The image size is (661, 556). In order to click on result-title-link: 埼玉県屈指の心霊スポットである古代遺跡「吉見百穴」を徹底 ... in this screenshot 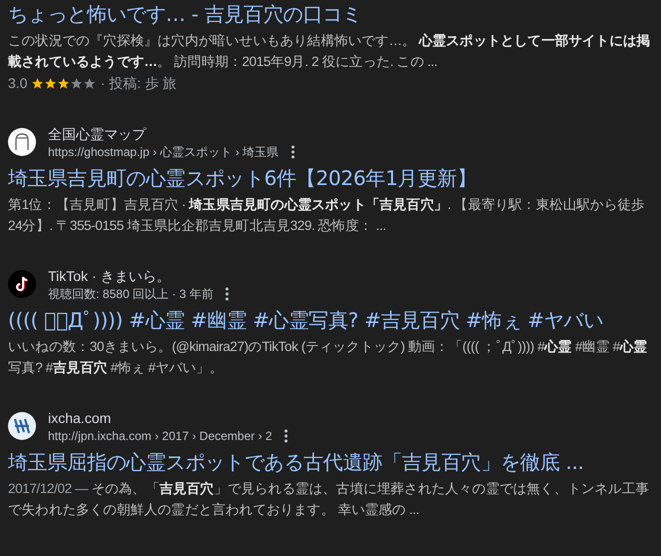, I will do `click(330, 462)`.